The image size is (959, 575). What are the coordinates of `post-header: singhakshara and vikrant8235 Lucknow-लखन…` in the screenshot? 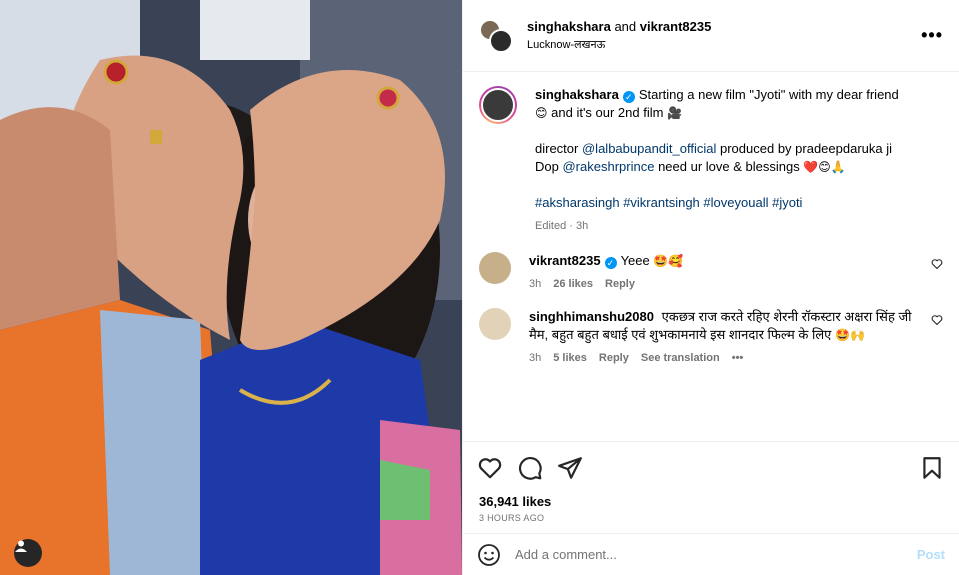 It's located at (711, 36).